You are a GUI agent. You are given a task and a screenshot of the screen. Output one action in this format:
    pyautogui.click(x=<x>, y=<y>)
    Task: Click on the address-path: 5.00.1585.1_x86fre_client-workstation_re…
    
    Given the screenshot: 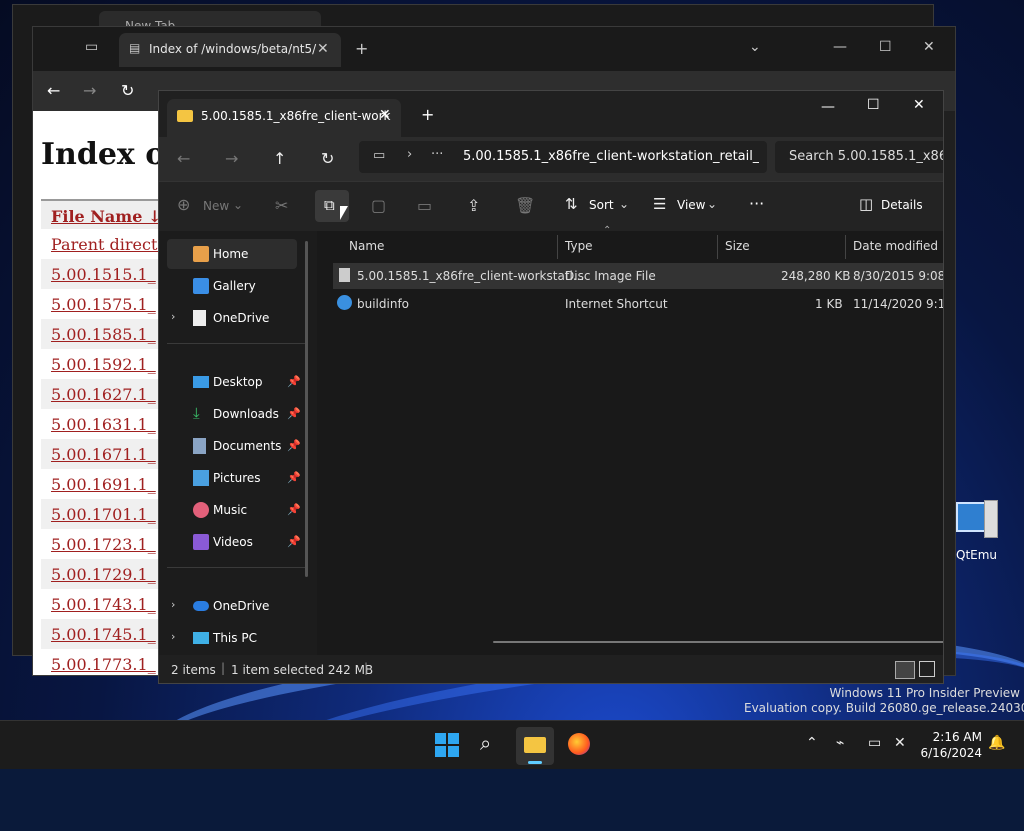 What is the action you would take?
    pyautogui.click(x=611, y=156)
    